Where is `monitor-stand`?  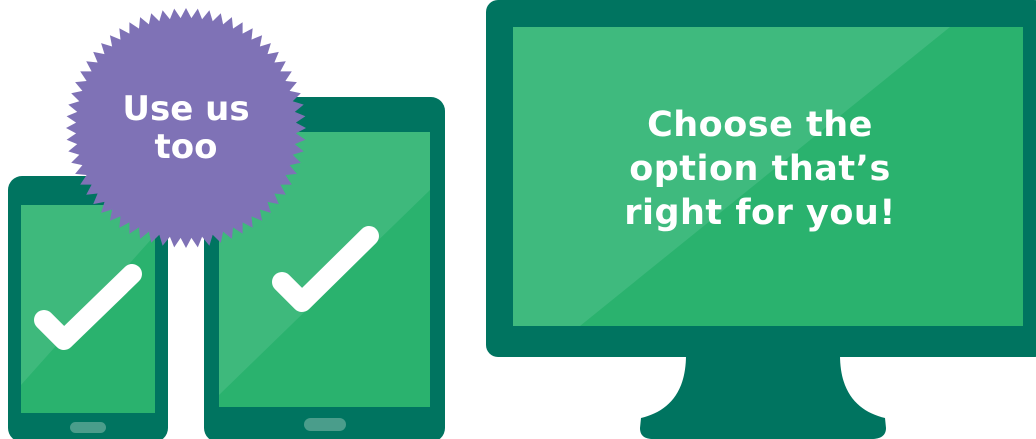
monitor-stand is located at coordinates (763, 397).